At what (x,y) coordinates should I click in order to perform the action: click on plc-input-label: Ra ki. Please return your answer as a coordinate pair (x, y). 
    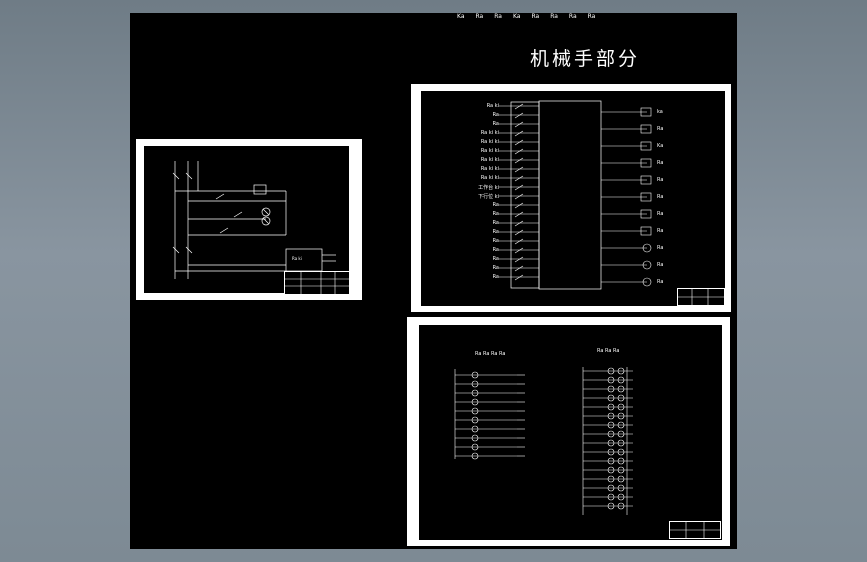
    Looking at the image, I should click on (492, 106).